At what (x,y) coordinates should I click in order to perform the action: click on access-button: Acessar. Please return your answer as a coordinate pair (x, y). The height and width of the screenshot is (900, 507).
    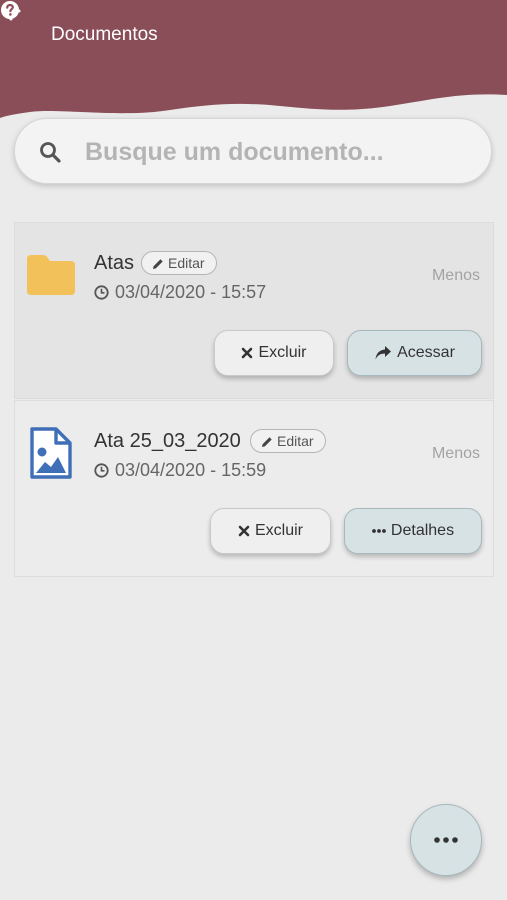
    Looking at the image, I should click on (414, 353).